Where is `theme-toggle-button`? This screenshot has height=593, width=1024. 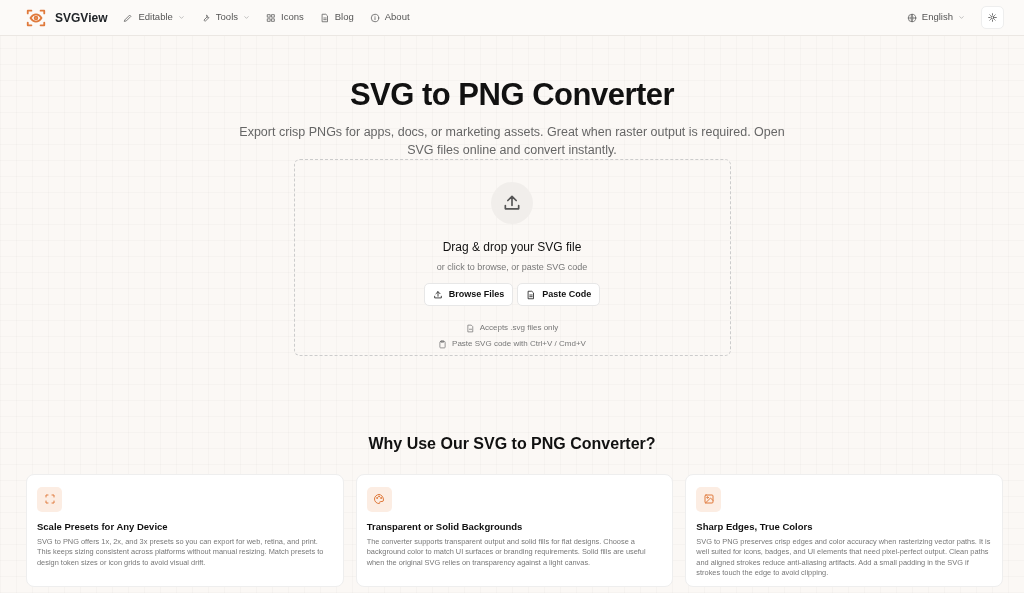
theme-toggle-button is located at coordinates (992, 17).